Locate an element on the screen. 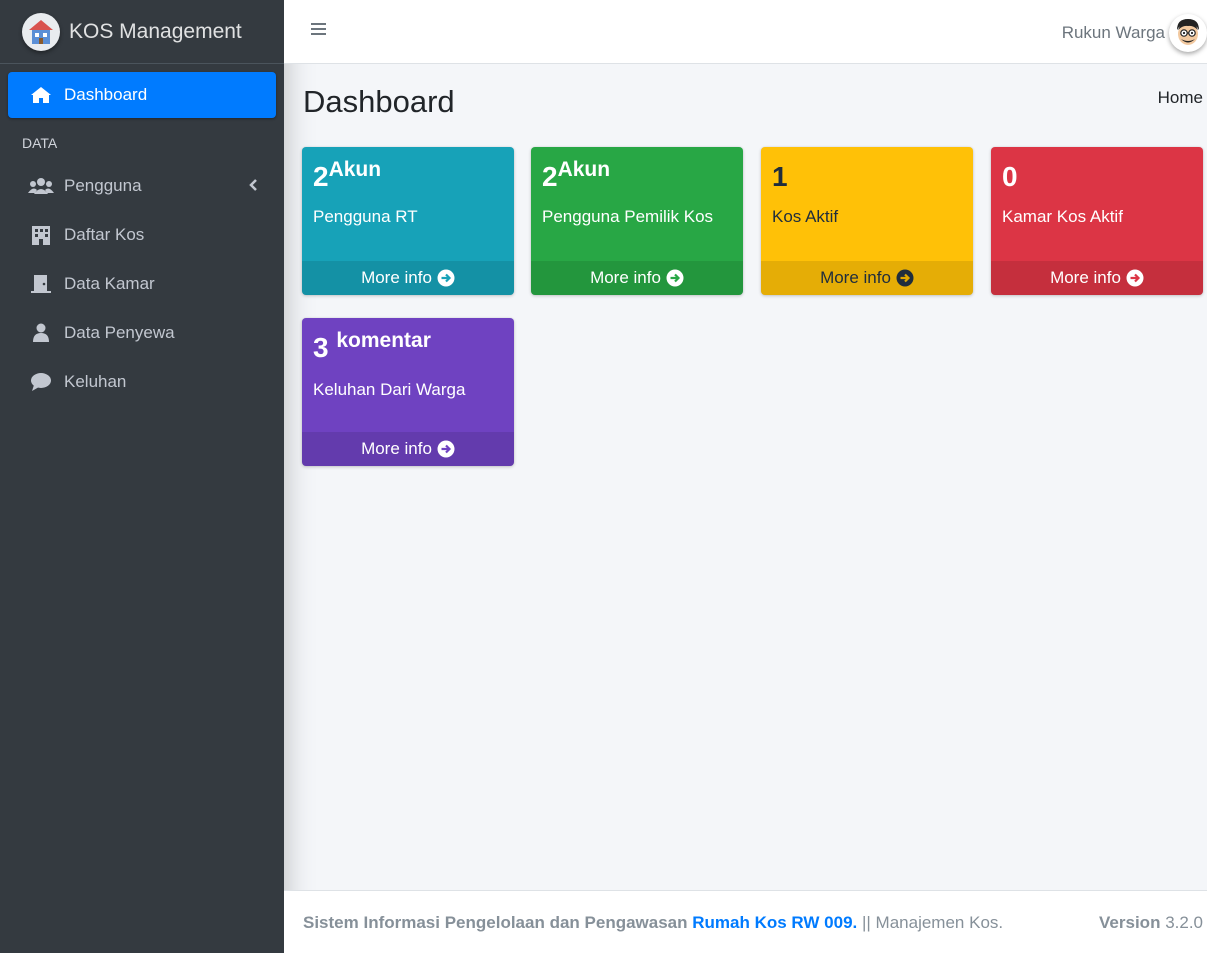 Image resolution: width=1207 pixels, height=953 pixels. sidebar-section-header: DATA is located at coordinates (40, 143).